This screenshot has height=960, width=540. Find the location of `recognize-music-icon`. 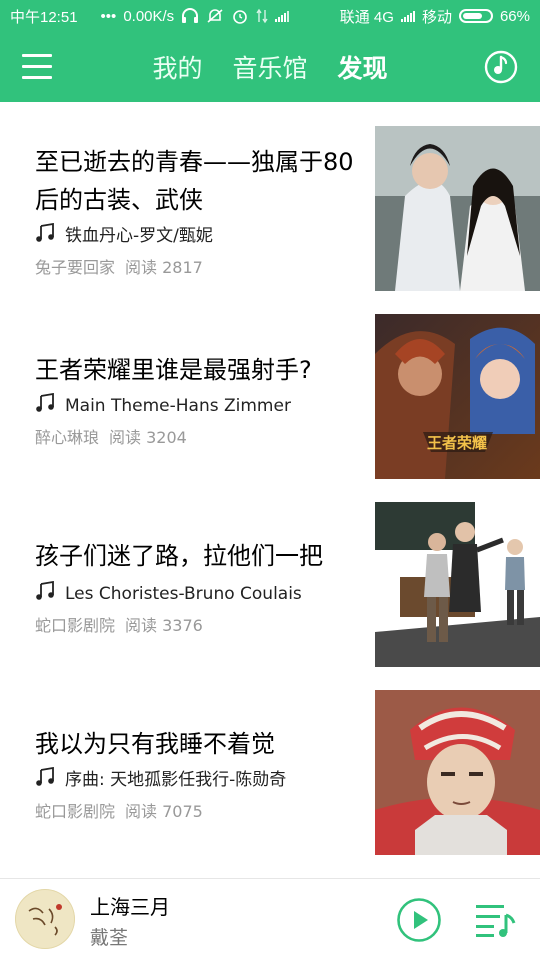

recognize-music-icon is located at coordinates (501, 67).